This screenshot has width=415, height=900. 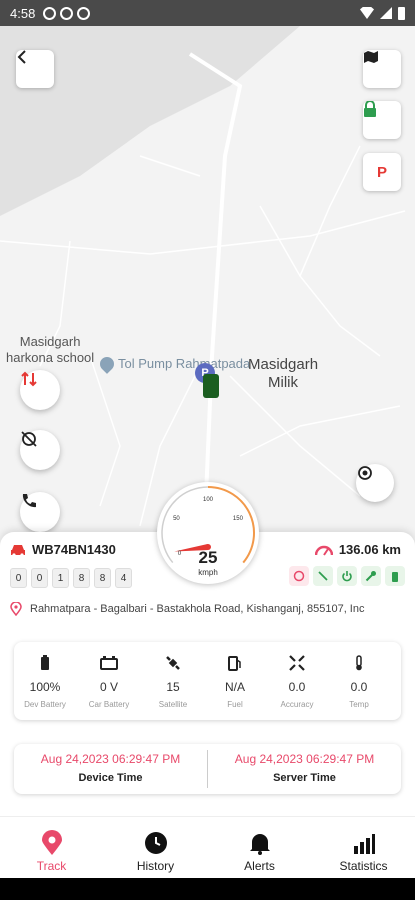 What do you see at coordinates (155, 843) in the screenshot?
I see `clock-icon` at bounding box center [155, 843].